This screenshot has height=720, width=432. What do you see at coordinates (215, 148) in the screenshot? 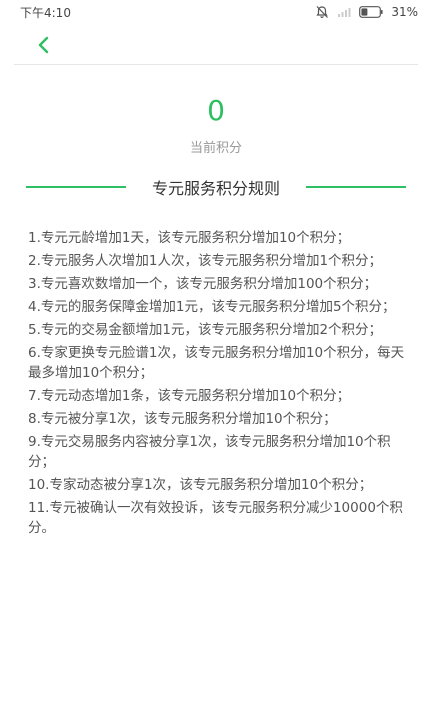
I see `current-points-label: 当前积分` at bounding box center [215, 148].